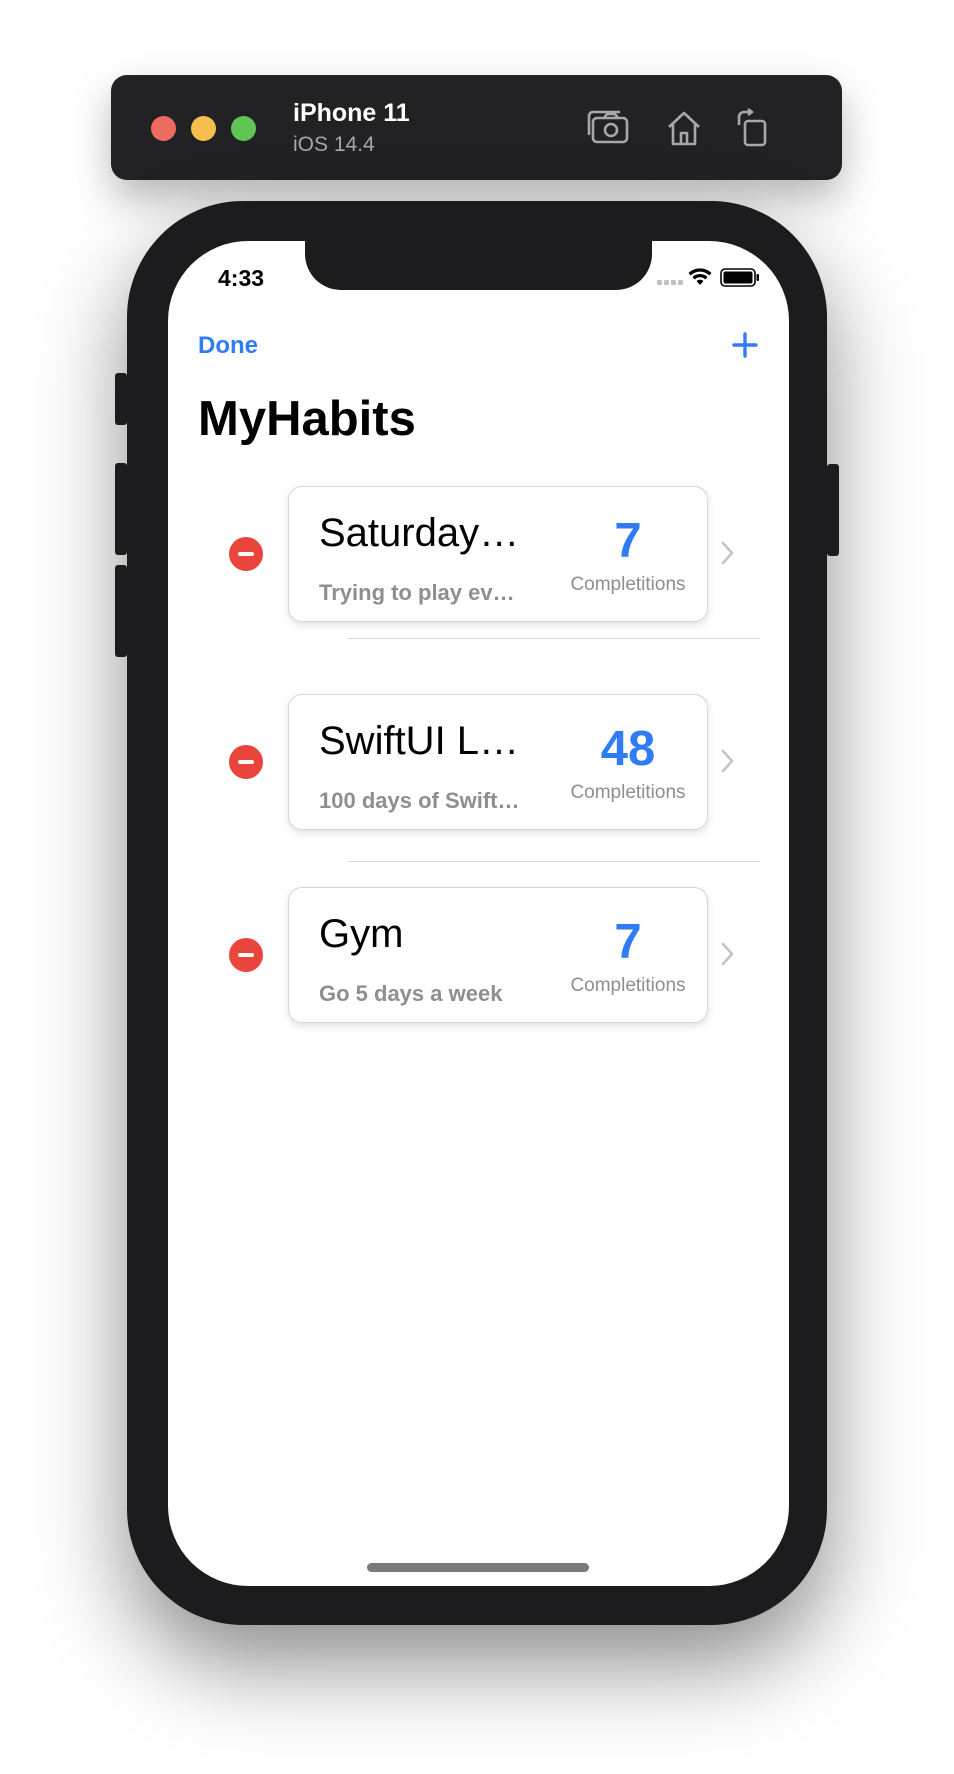 Image resolution: width=954 pixels, height=1774 pixels. What do you see at coordinates (121, 509) in the screenshot?
I see `volume-up-button` at bounding box center [121, 509].